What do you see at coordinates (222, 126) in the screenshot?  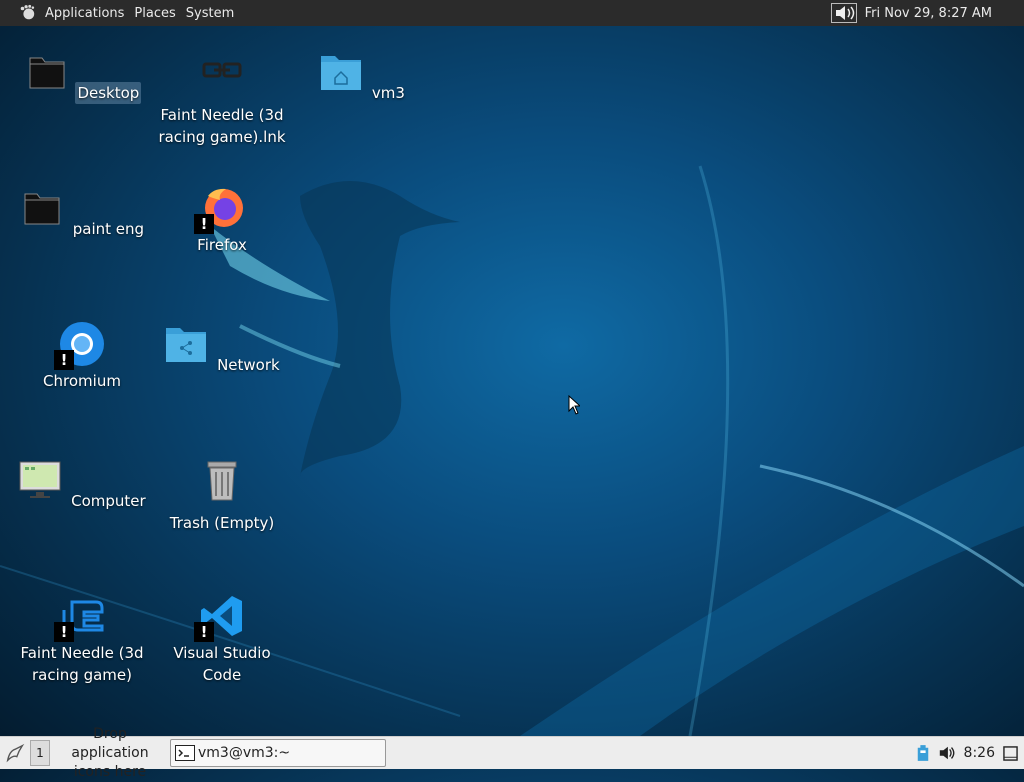 I see `faint-needle-lnk-label: Faint Needle (3d racing game).lnk` at bounding box center [222, 126].